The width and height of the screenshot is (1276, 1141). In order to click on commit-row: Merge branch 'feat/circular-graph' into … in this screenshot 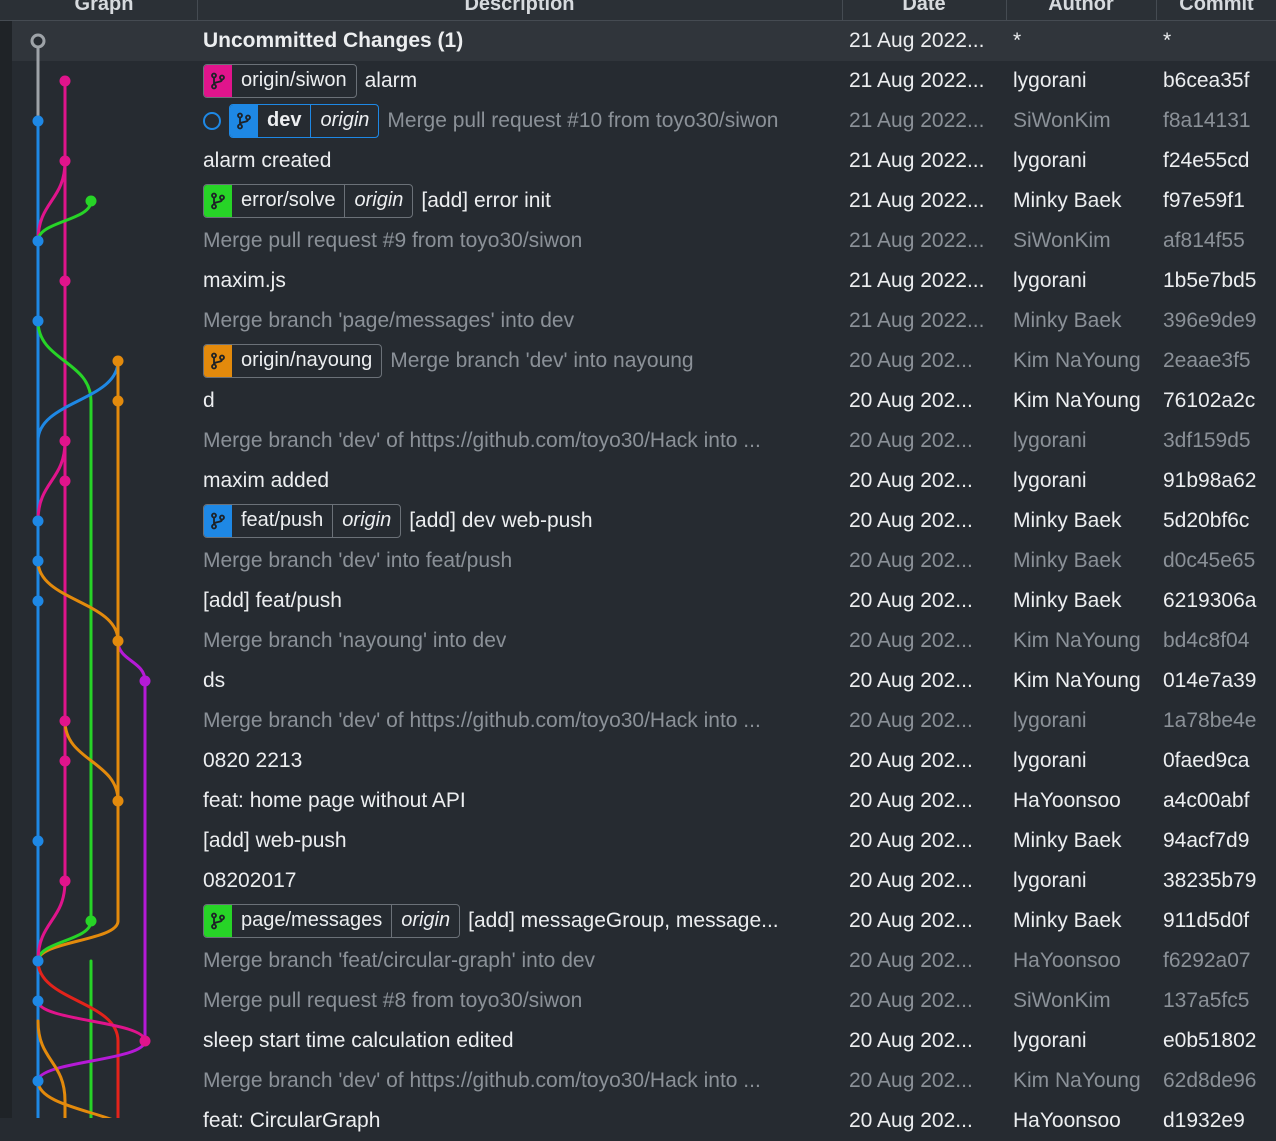, I will do `click(644, 961)`.